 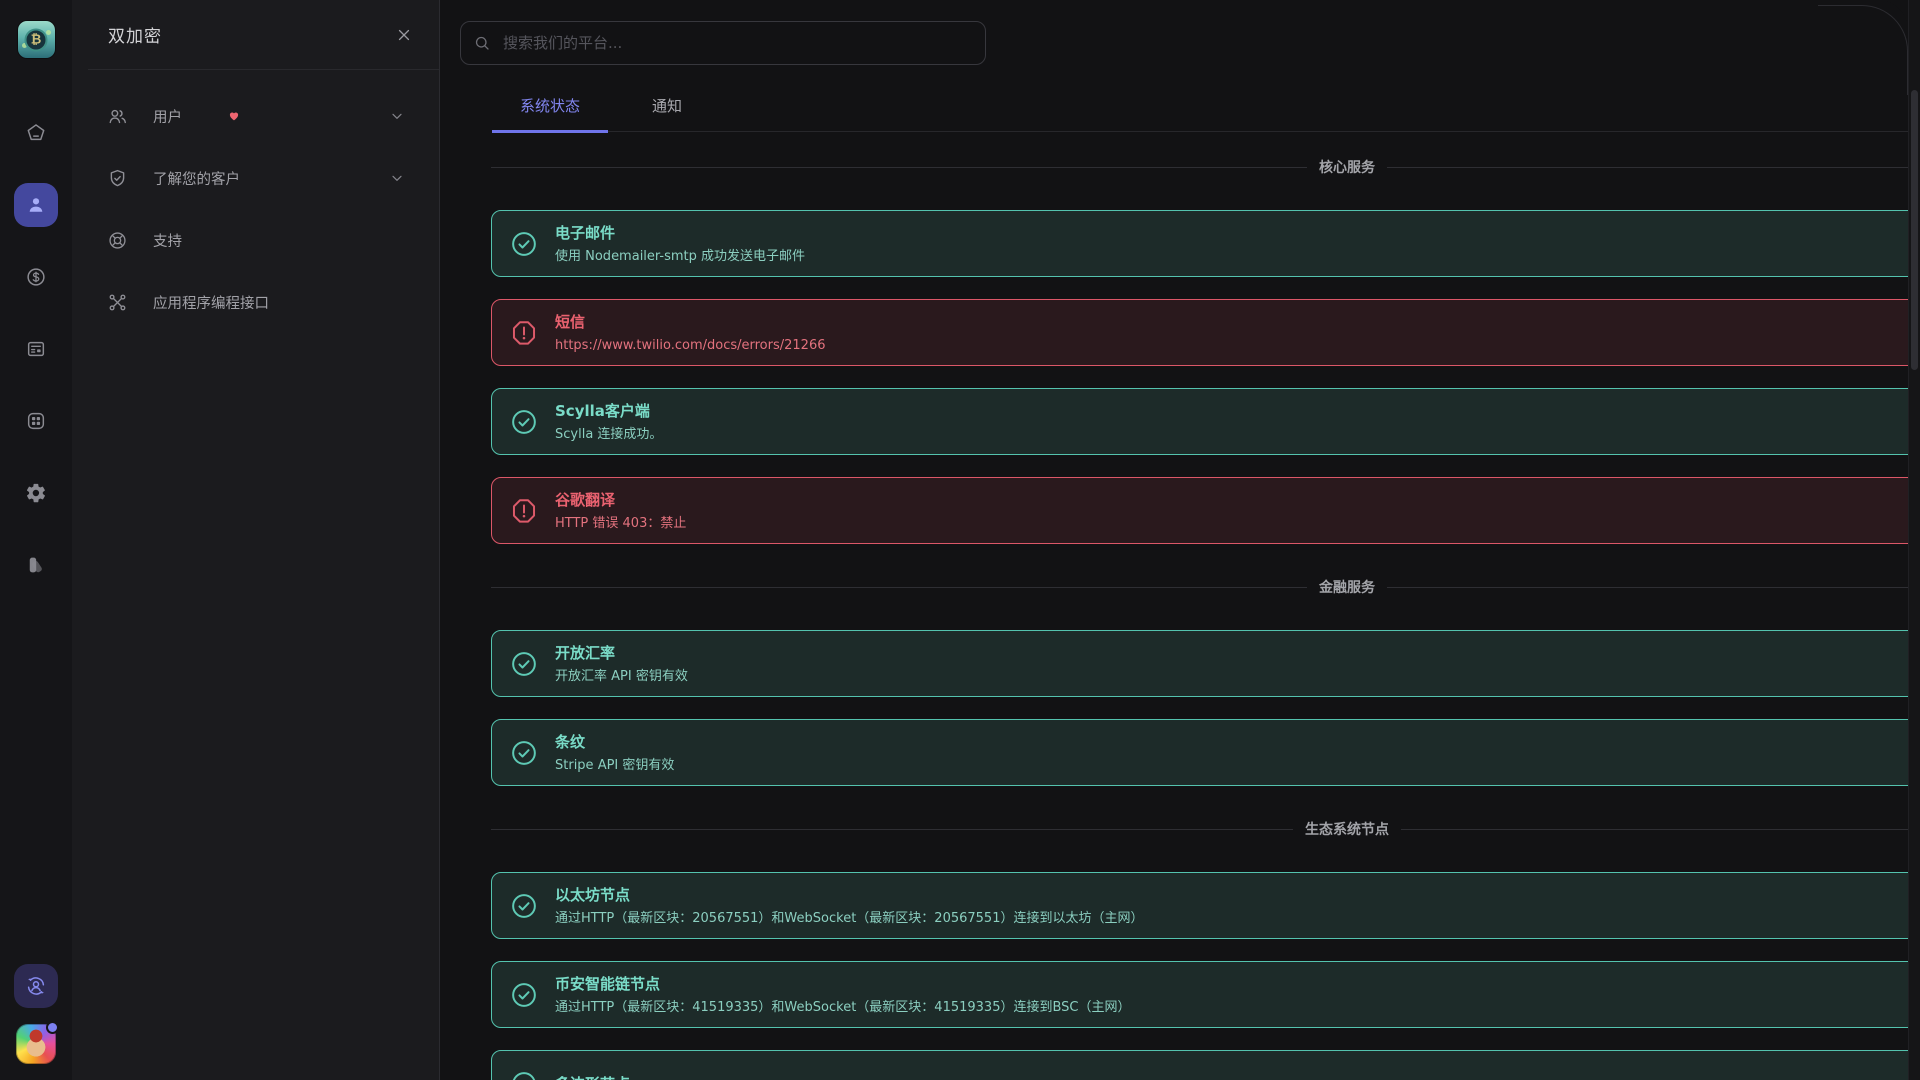 What do you see at coordinates (167, 117) in the screenshot?
I see `sidebar-item-label: 用户` at bounding box center [167, 117].